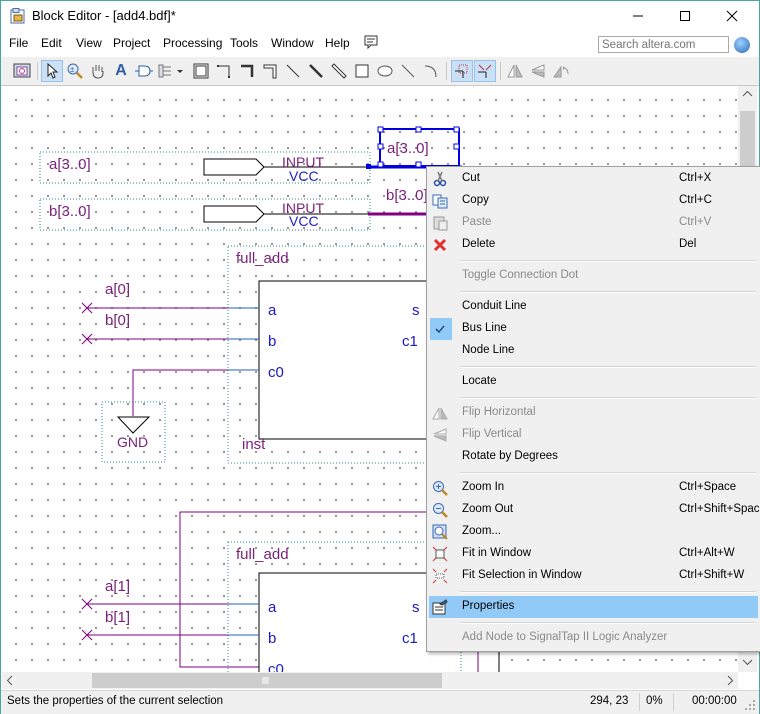 Image resolution: width=760 pixels, height=714 pixels. What do you see at coordinates (52, 71) in the screenshot?
I see `selection-tool-button` at bounding box center [52, 71].